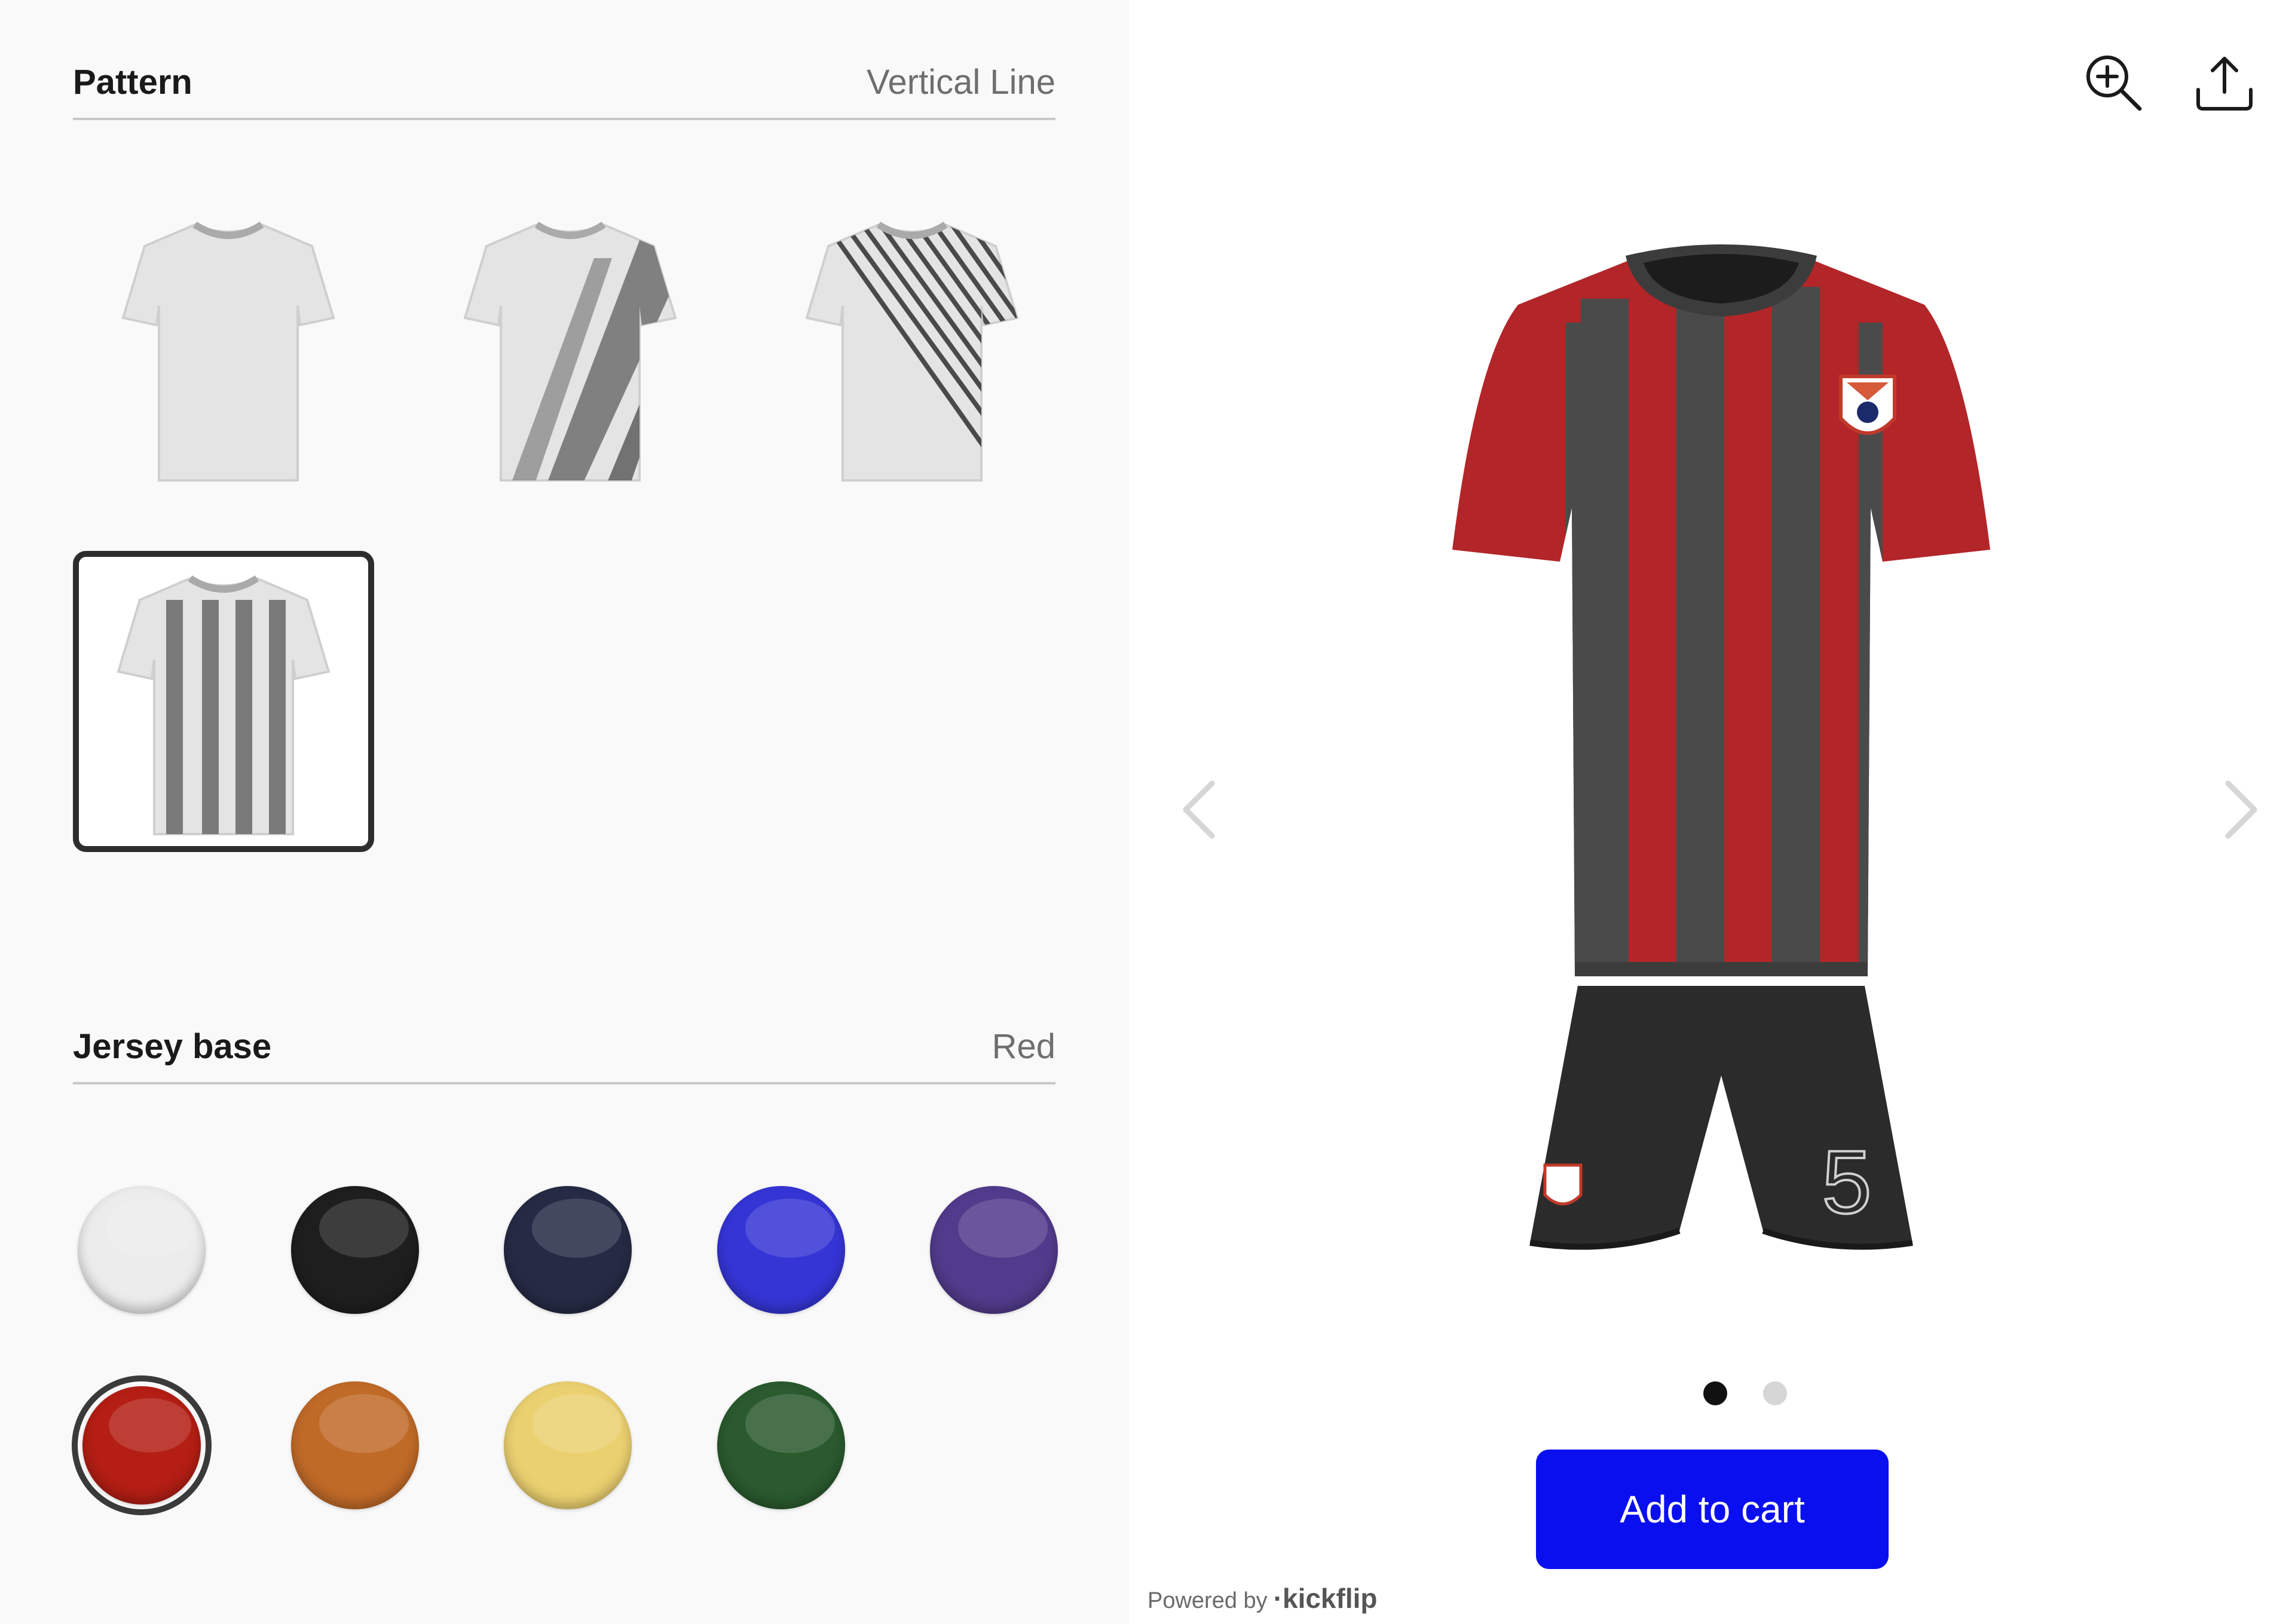 This screenshot has height=1624, width=2295. I want to click on jersey-base-section-header: Jersey base Red, so click(564, 1055).